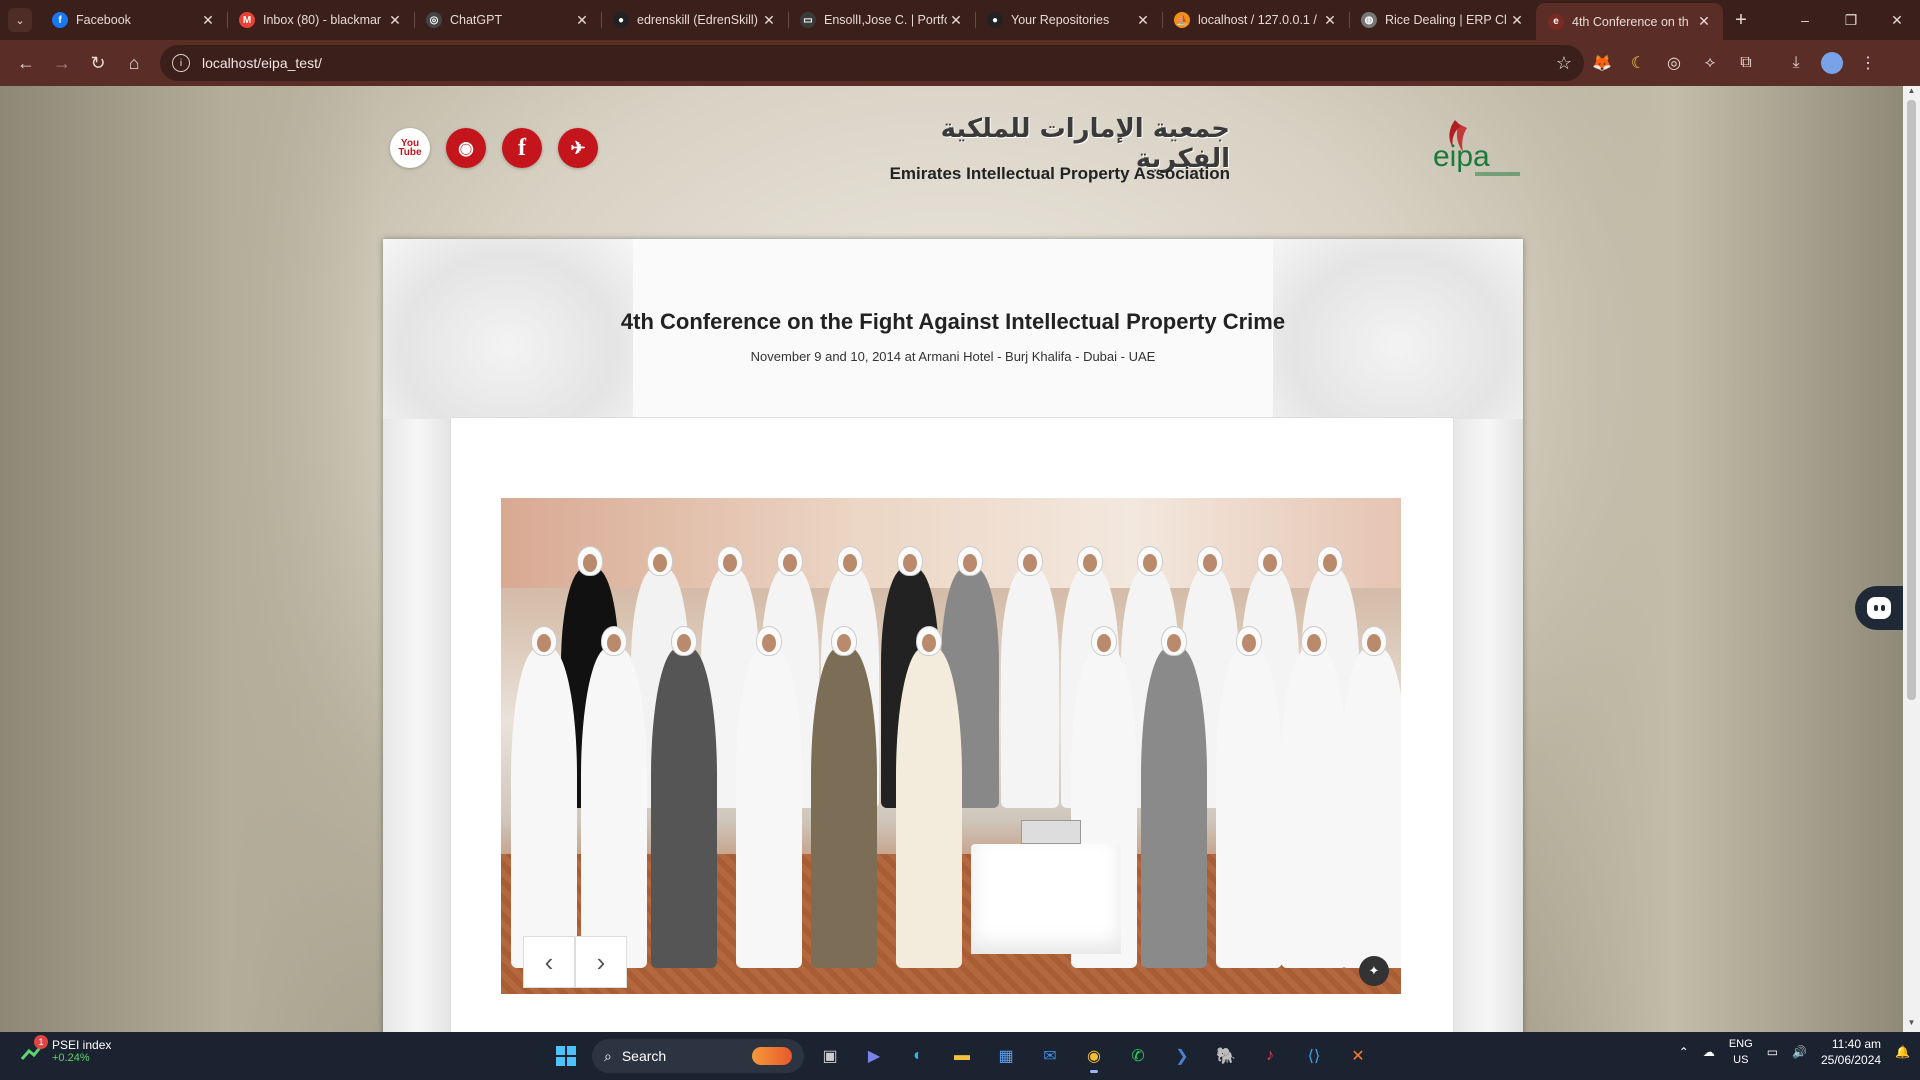 This screenshot has height=1080, width=1920. What do you see at coordinates (320, 20) in the screenshot?
I see `browser-tab: M Inbox (80) - blackmar ✕` at bounding box center [320, 20].